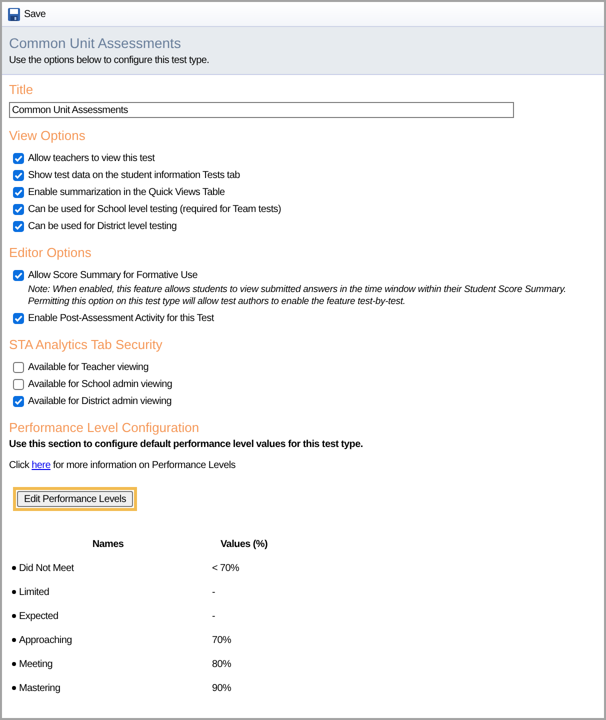 This screenshot has width=606, height=720. I want to click on level-name: Meeting, so click(35, 664).